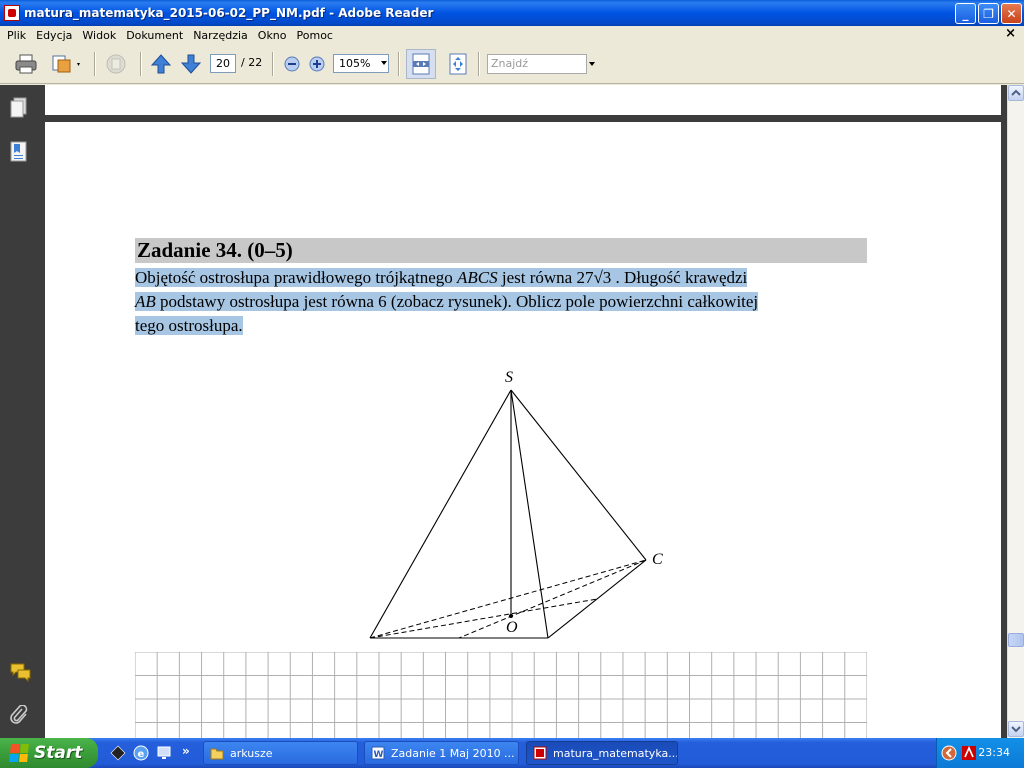 The image size is (1024, 768). What do you see at coordinates (1016, 729) in the screenshot?
I see `scroll-down-button` at bounding box center [1016, 729].